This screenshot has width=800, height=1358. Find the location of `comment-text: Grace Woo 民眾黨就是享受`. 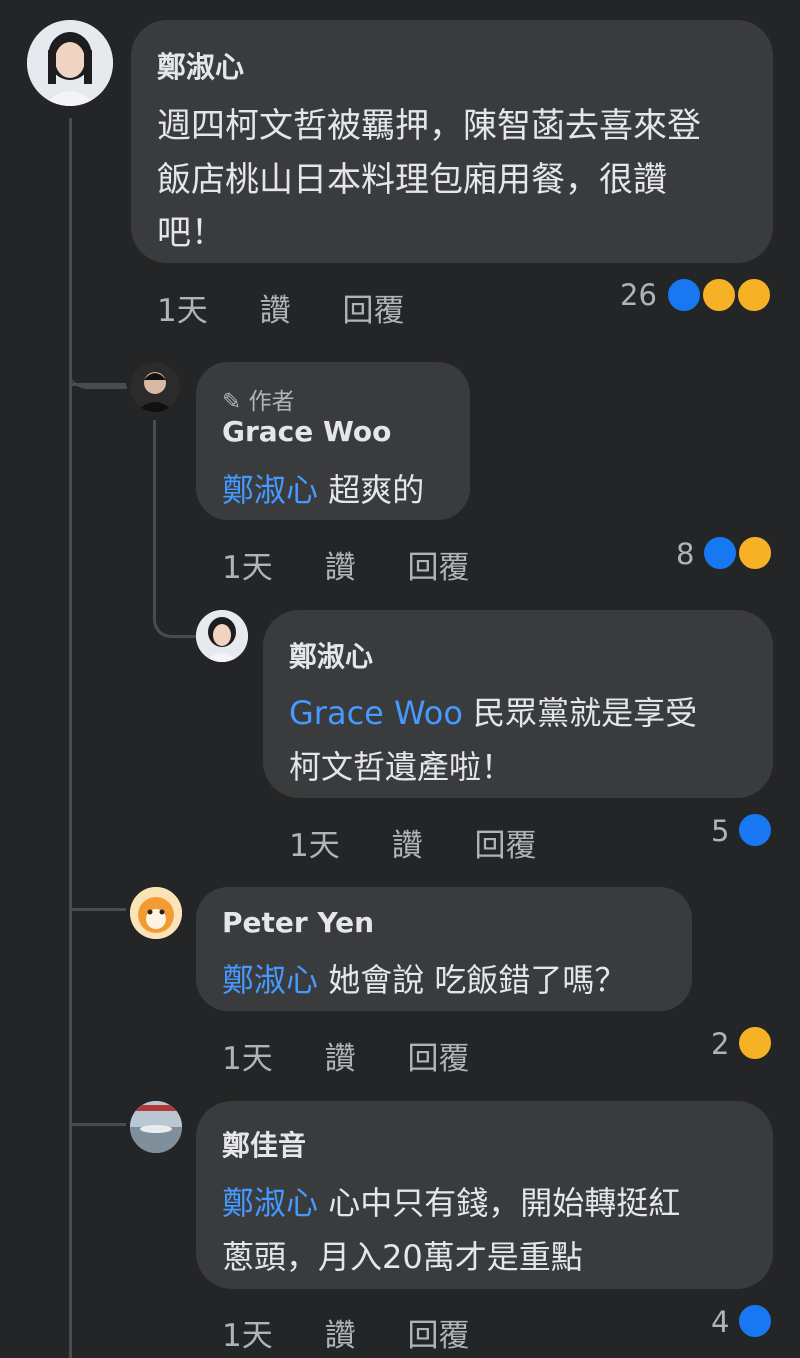

comment-text: Grace Woo 民眾黨就是享受 is located at coordinates (493, 711).